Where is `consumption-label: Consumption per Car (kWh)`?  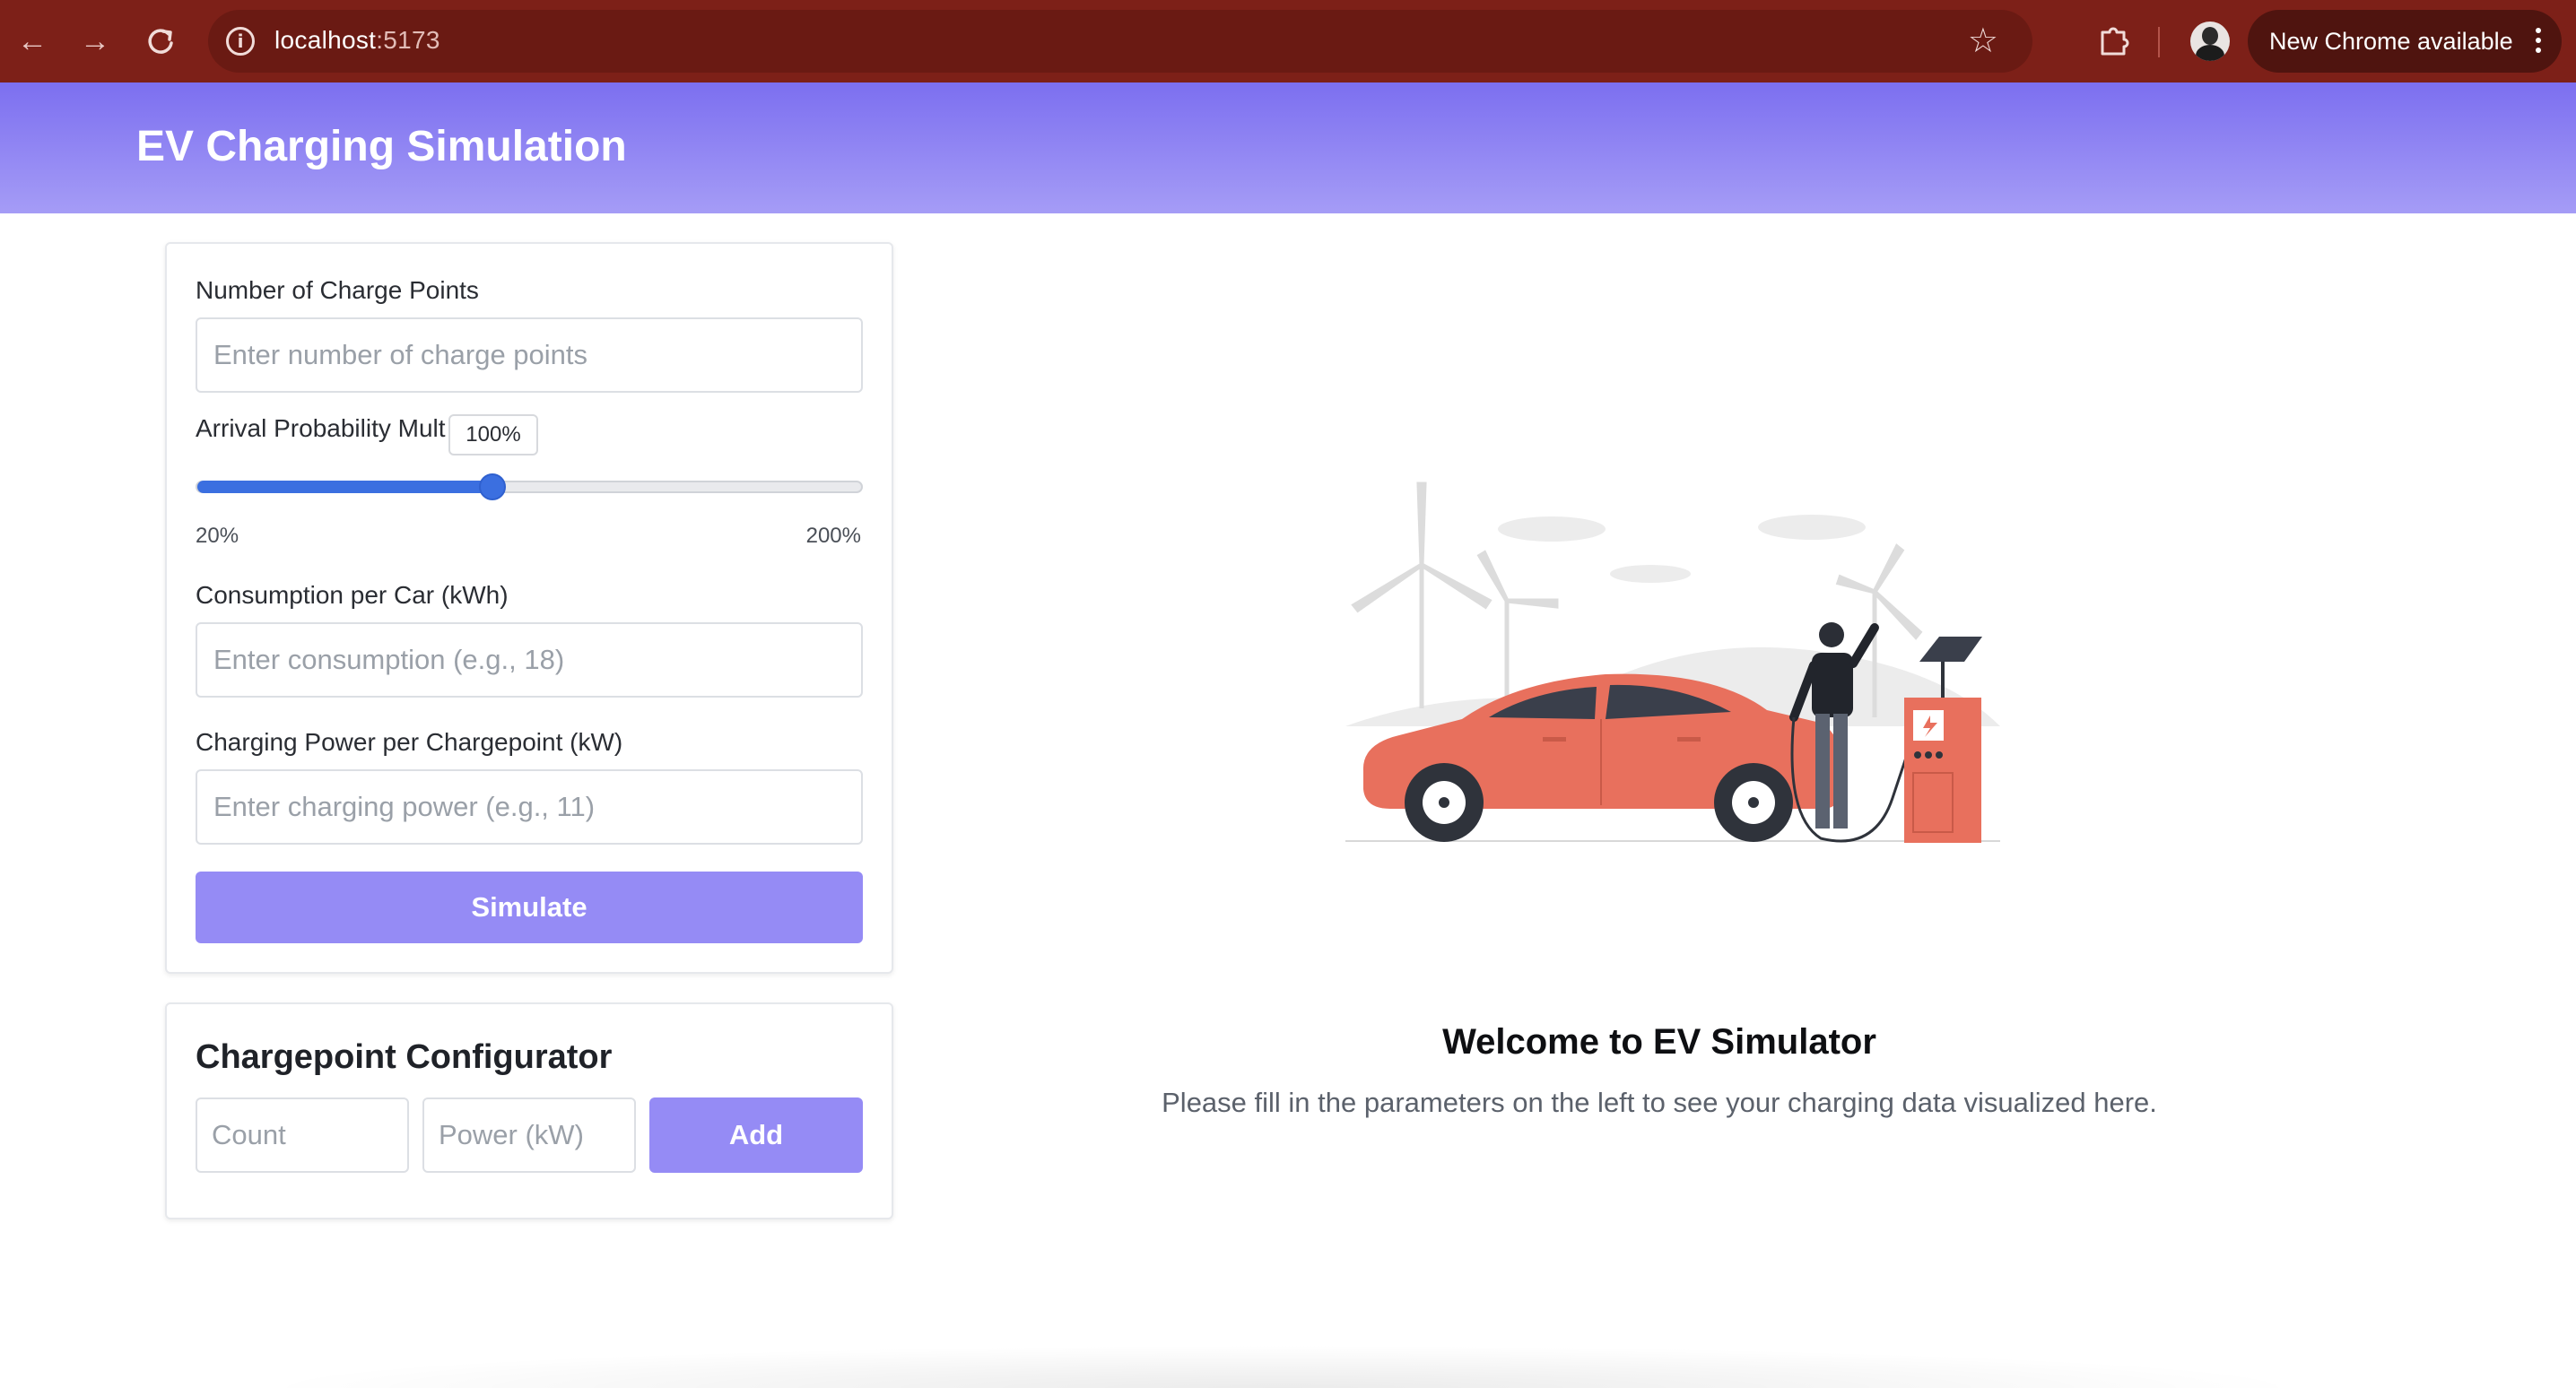 consumption-label: Consumption per Car (kWh) is located at coordinates (352, 595).